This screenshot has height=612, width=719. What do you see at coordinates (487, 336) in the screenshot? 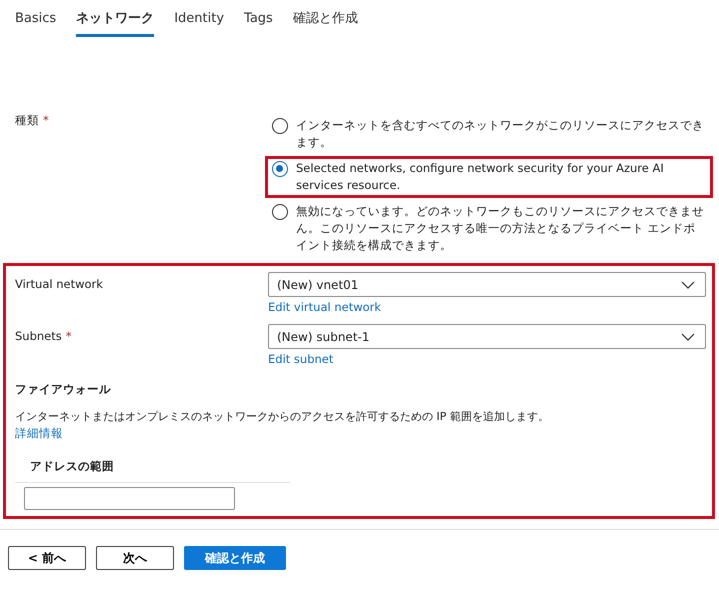
I see `dropdown: (New) subnet-1` at bounding box center [487, 336].